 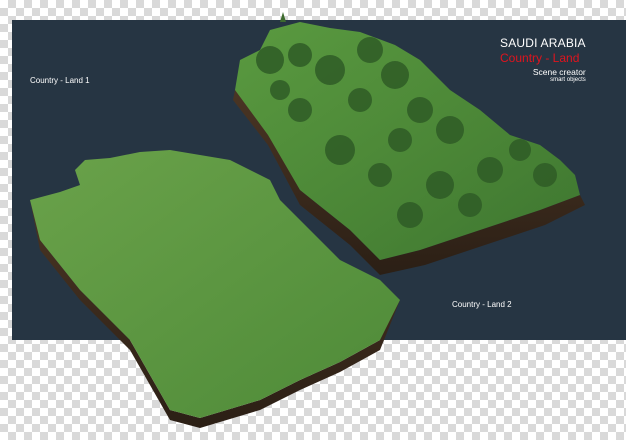 I want to click on subtitle: Country - Land, so click(x=540, y=58).